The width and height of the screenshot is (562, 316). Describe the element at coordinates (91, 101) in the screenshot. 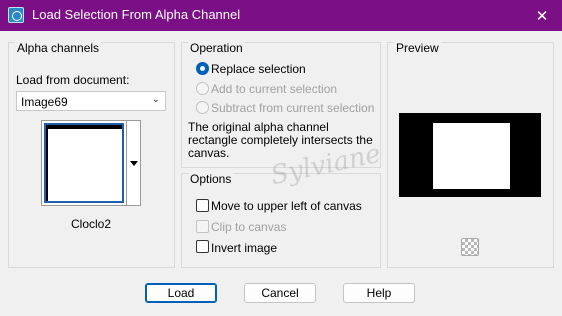

I see `document-select: Image69 ⌄` at that location.